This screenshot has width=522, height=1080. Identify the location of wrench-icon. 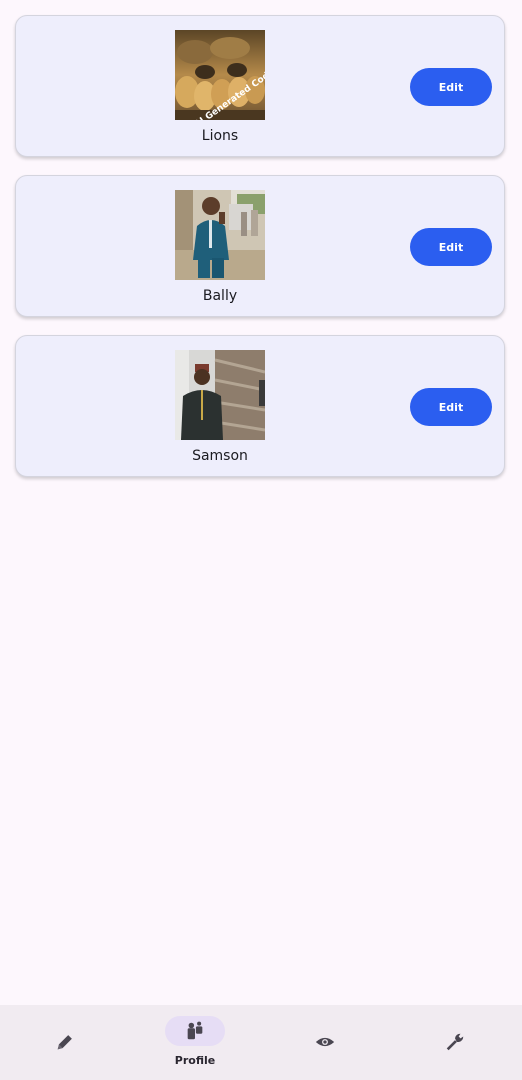
(455, 1042).